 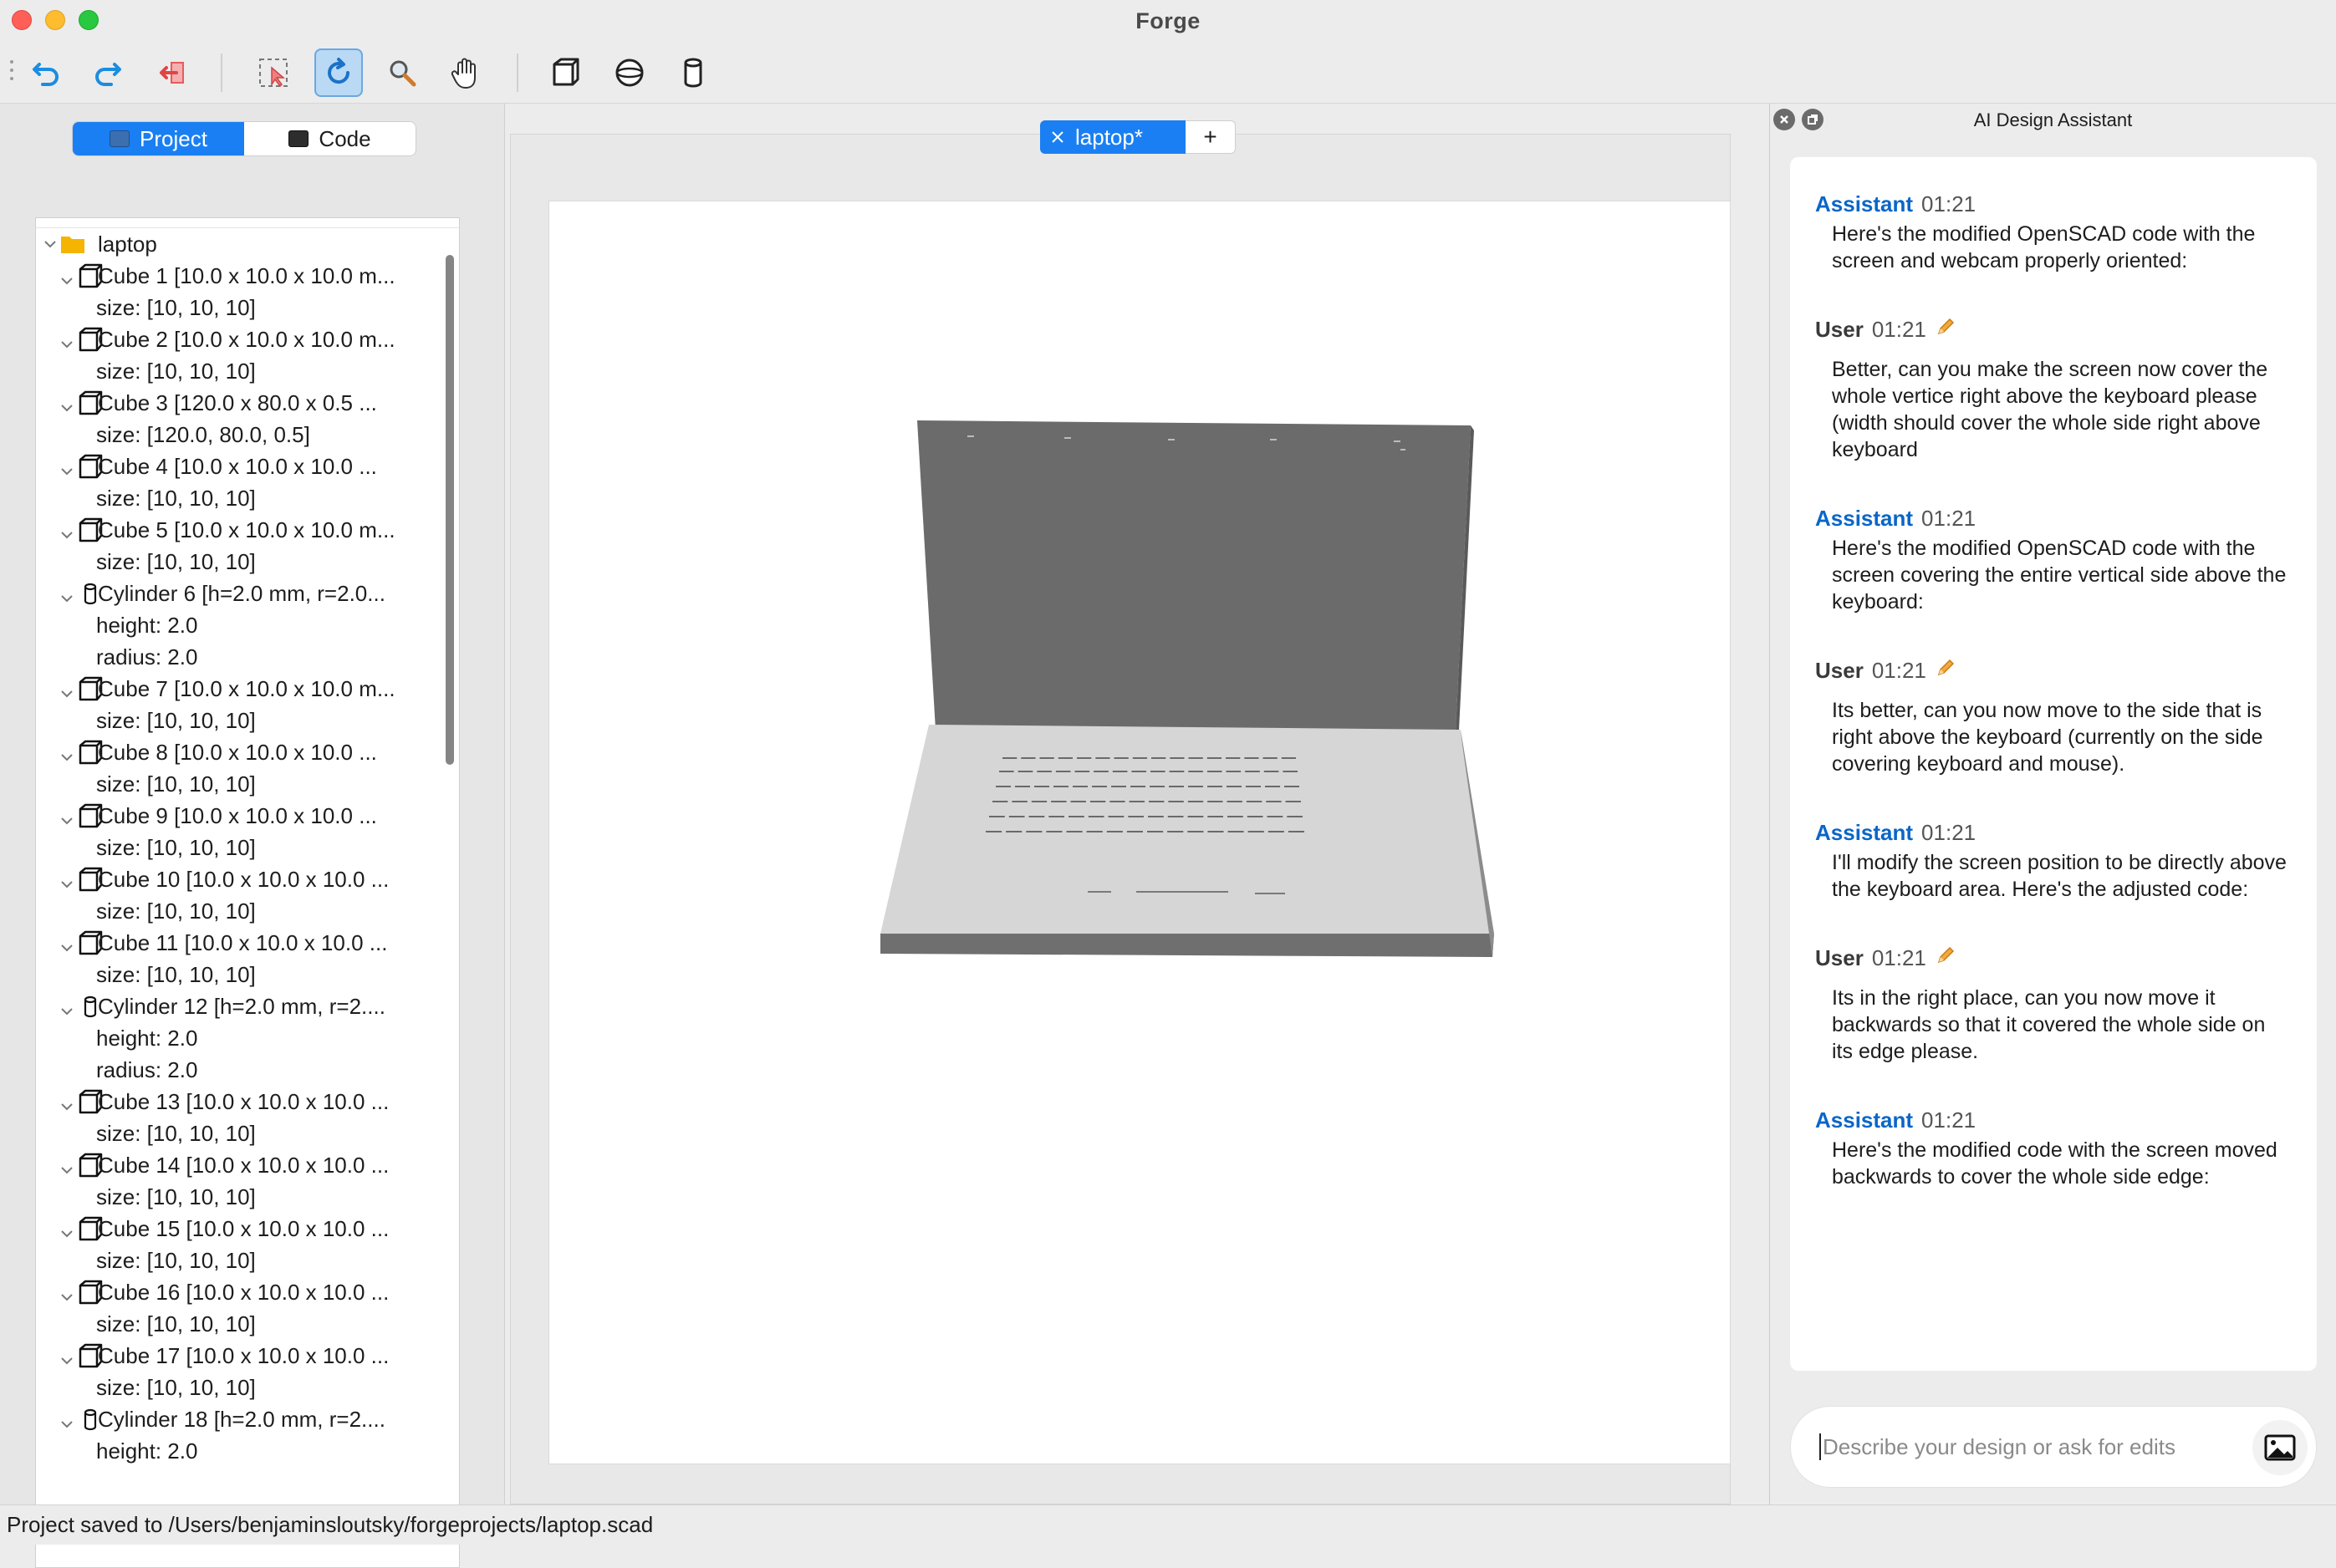 What do you see at coordinates (242, 244) in the screenshot?
I see `tree-root-laptop: laptop` at bounding box center [242, 244].